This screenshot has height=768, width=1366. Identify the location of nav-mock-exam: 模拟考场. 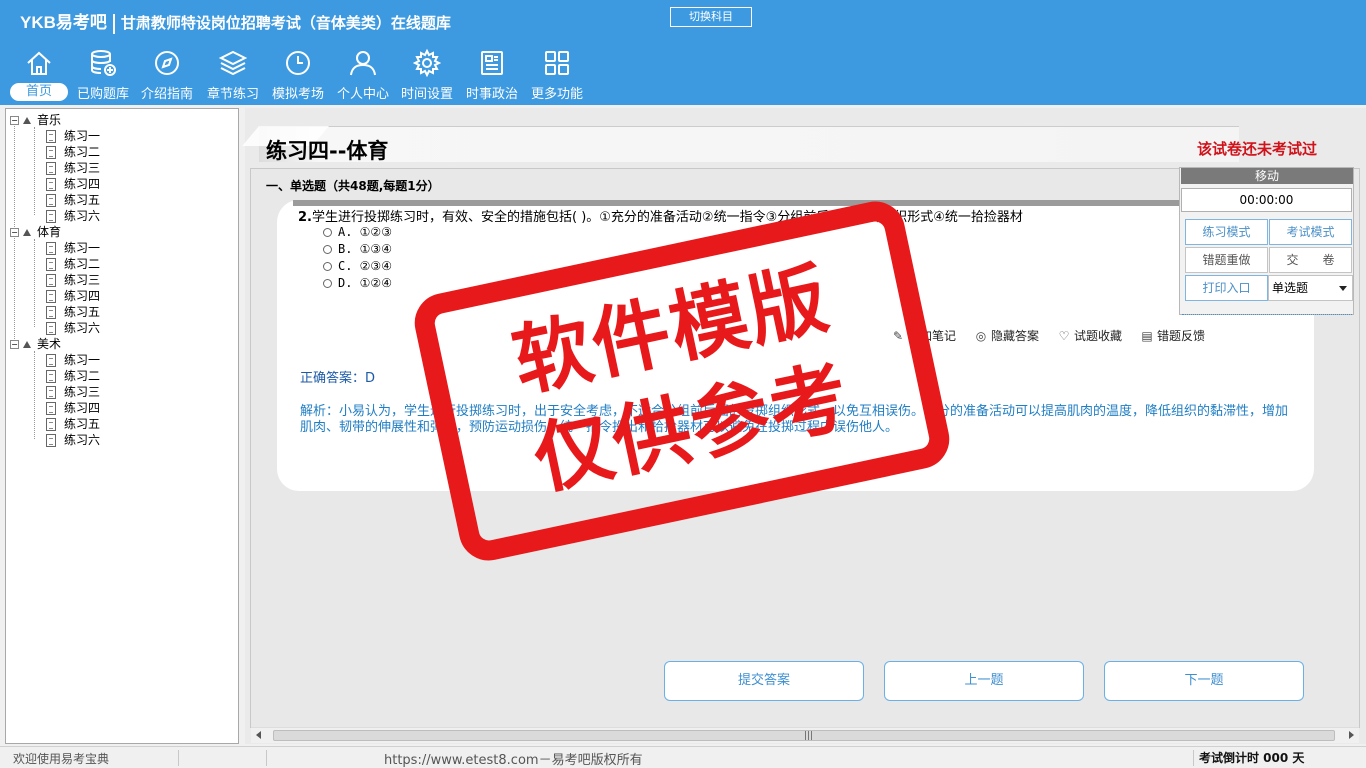
(298, 75).